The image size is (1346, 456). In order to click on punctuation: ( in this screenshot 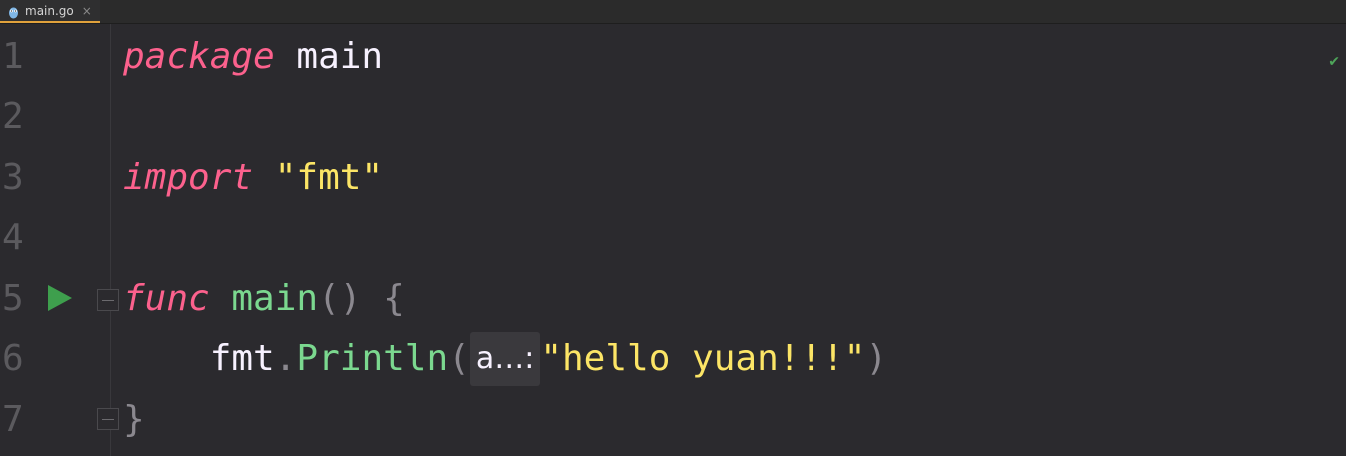, I will do `click(459, 358)`.